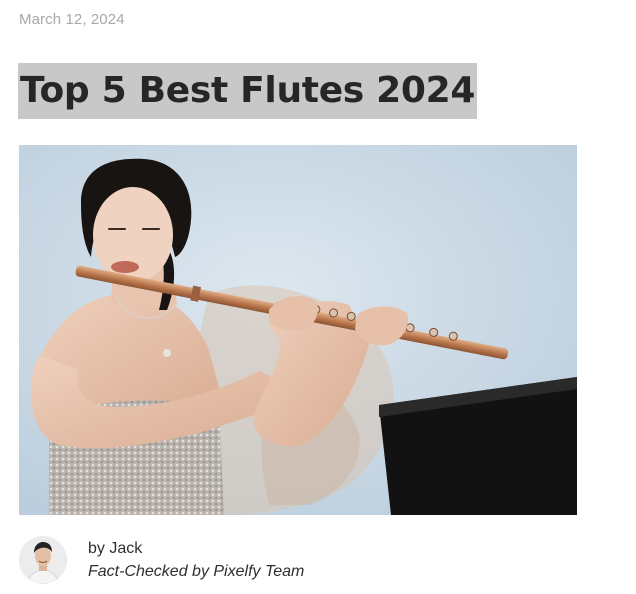 The image size is (636, 594). Describe the element at coordinates (196, 571) in the screenshot. I see `fact-checked-note: Fact-Checked by Pixelfy Team` at that location.